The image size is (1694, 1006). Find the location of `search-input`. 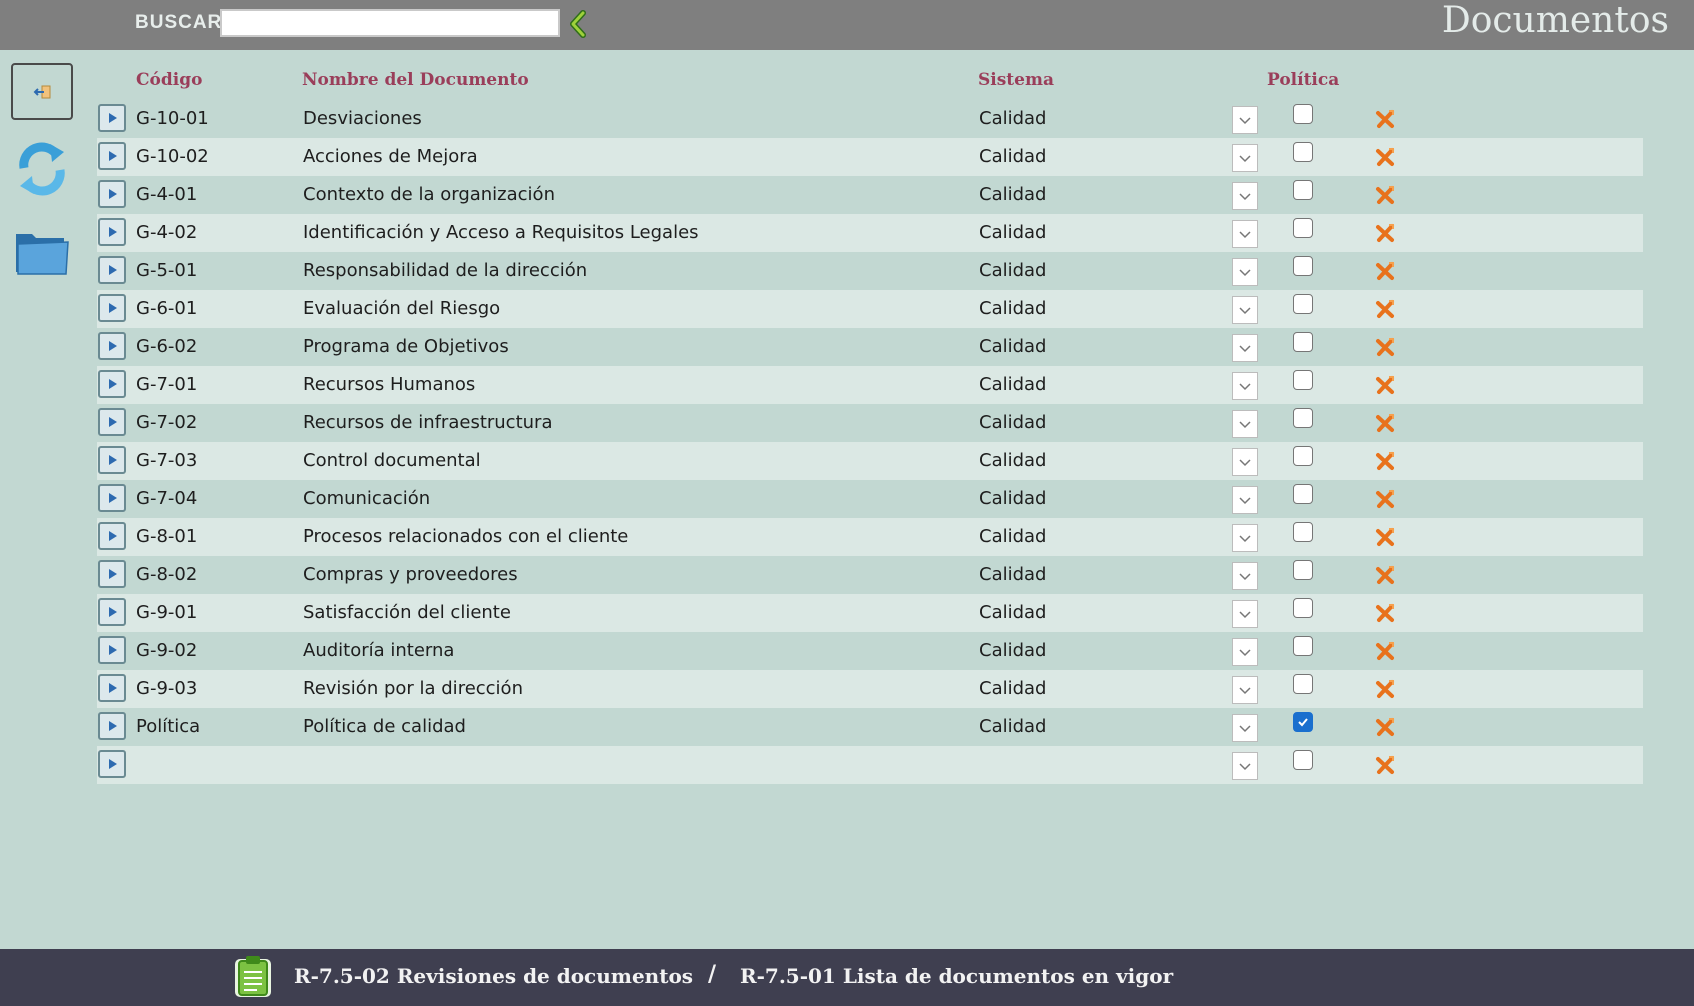

search-input is located at coordinates (390, 23).